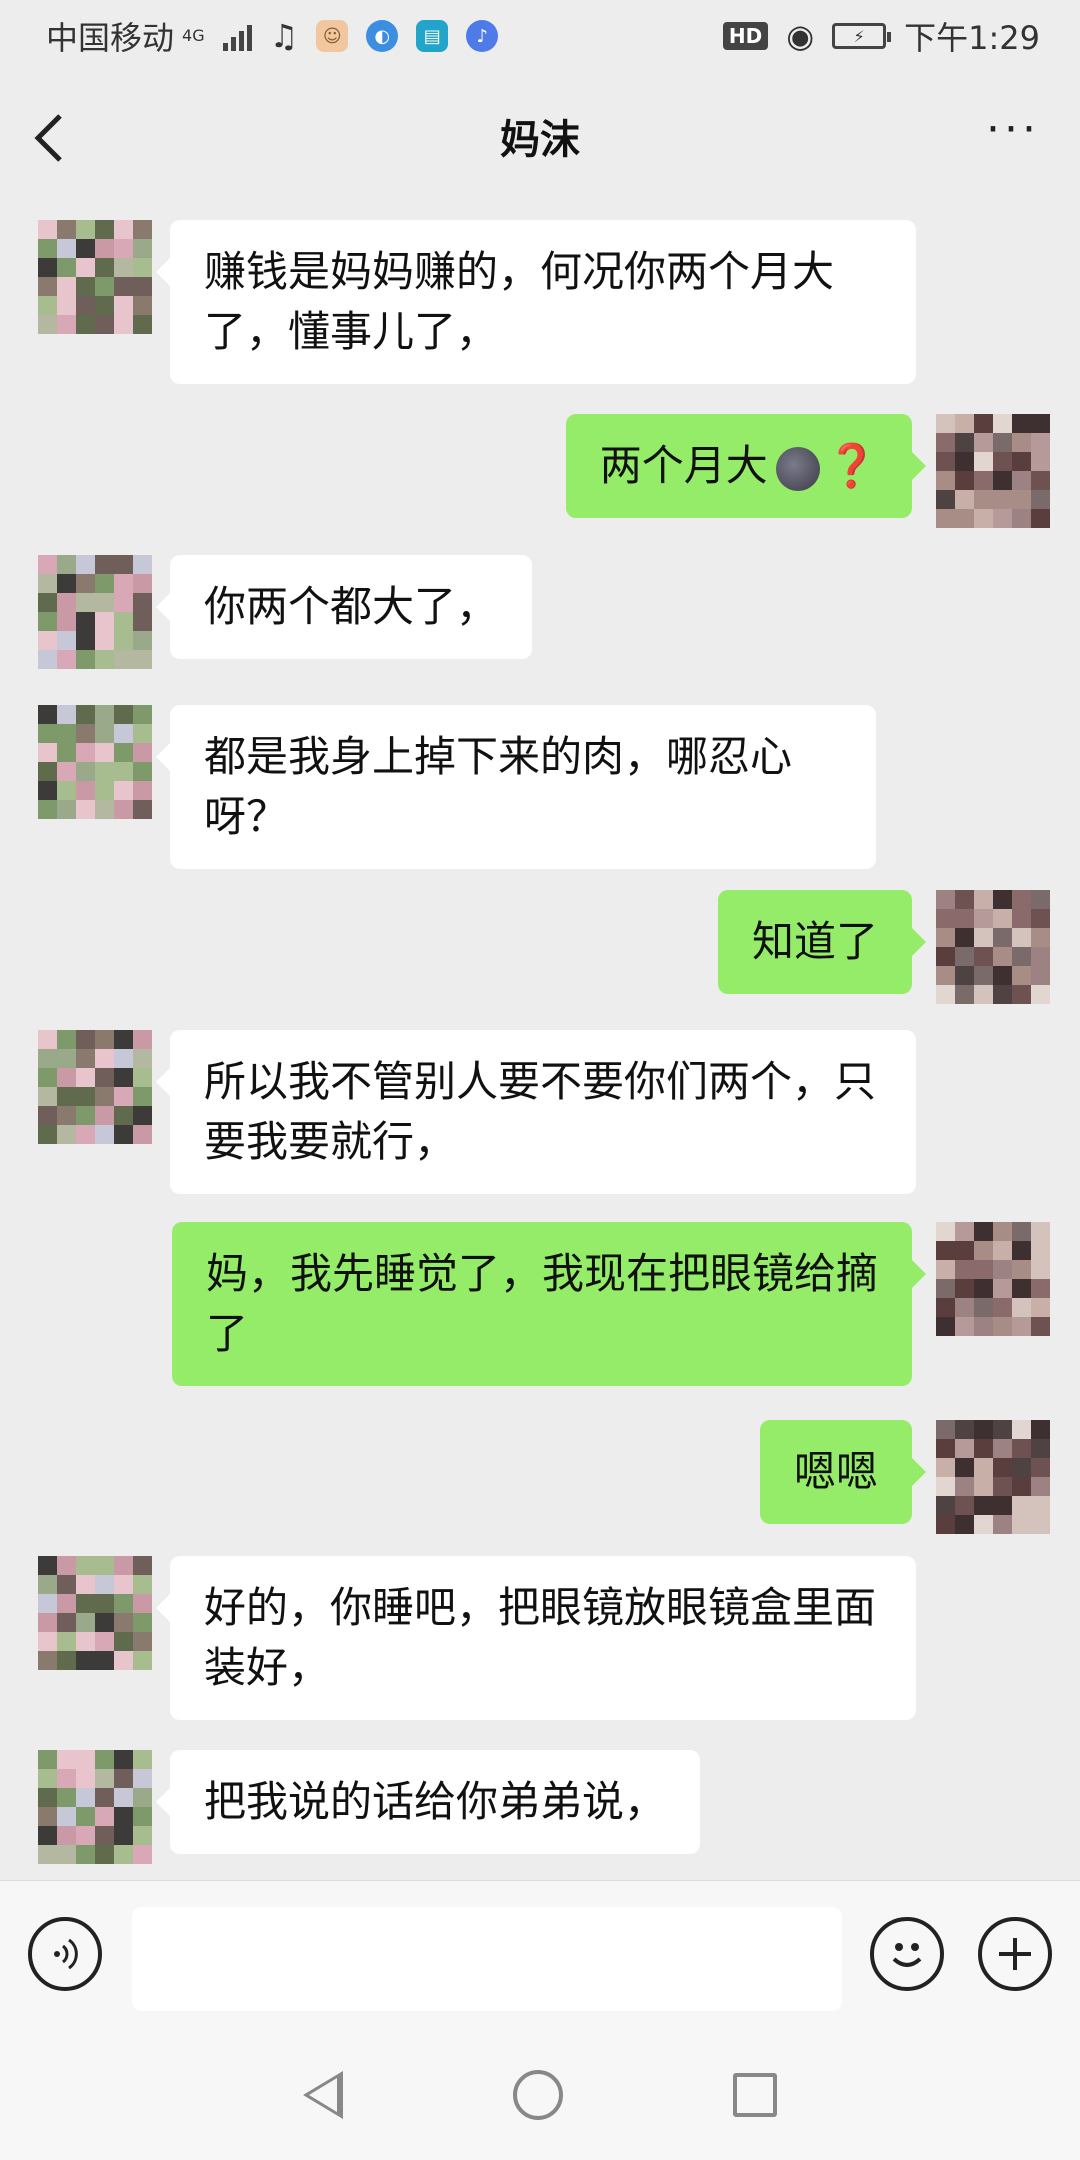  What do you see at coordinates (745, 36) in the screenshot?
I see `hd-badge: HD` at bounding box center [745, 36].